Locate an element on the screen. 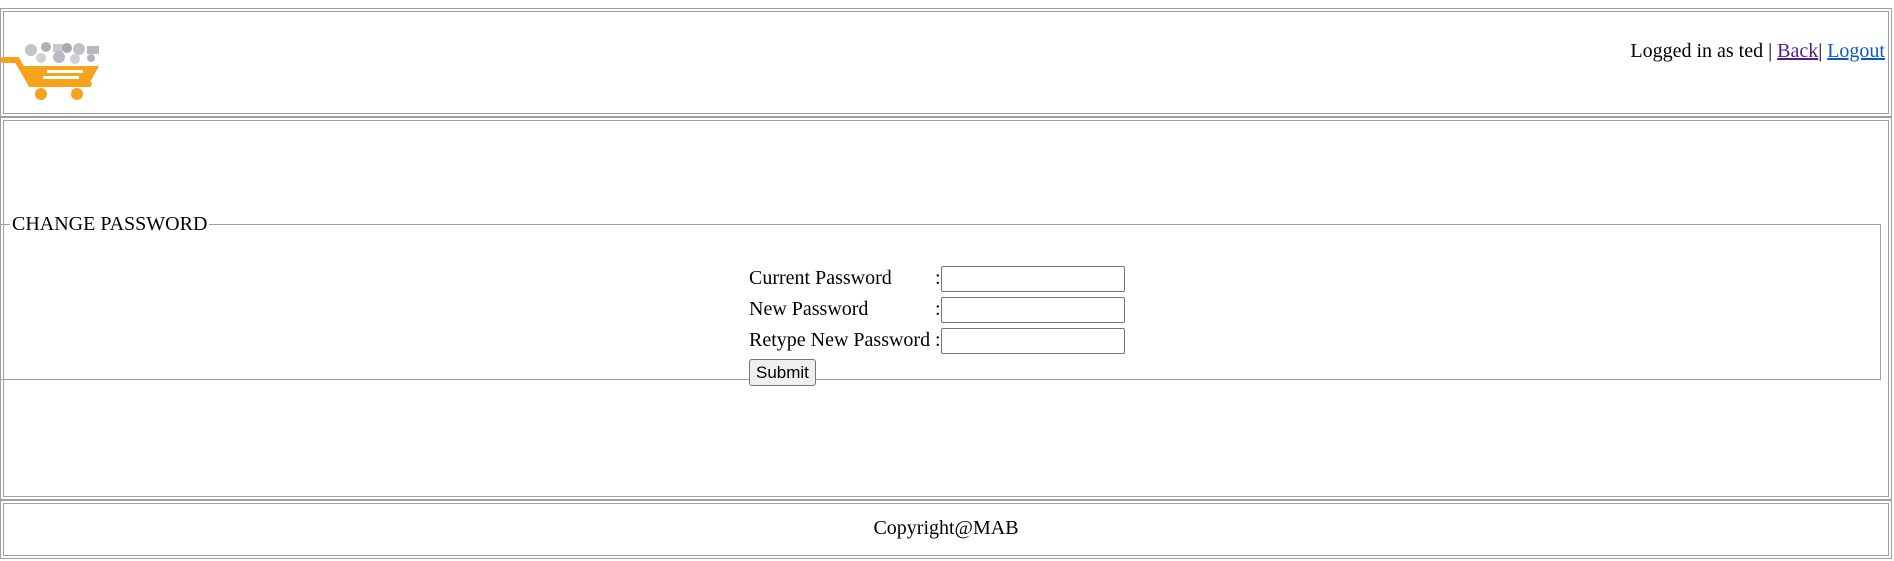 The image size is (1894, 561). new-password-row: New Password : is located at coordinates (937, 309).